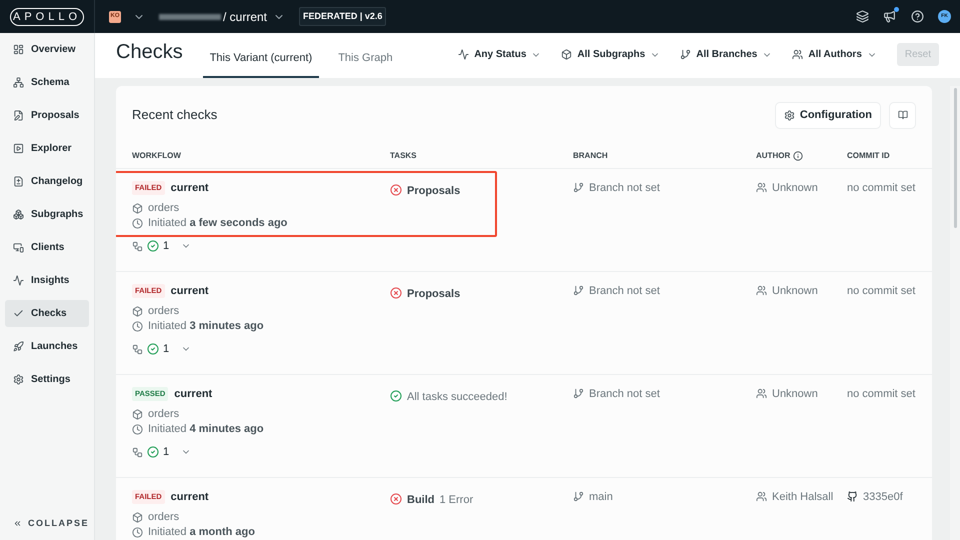 This screenshot has height=540, width=960. Describe the element at coordinates (457, 500) in the screenshot. I see `task-detail: 1 Error` at that location.